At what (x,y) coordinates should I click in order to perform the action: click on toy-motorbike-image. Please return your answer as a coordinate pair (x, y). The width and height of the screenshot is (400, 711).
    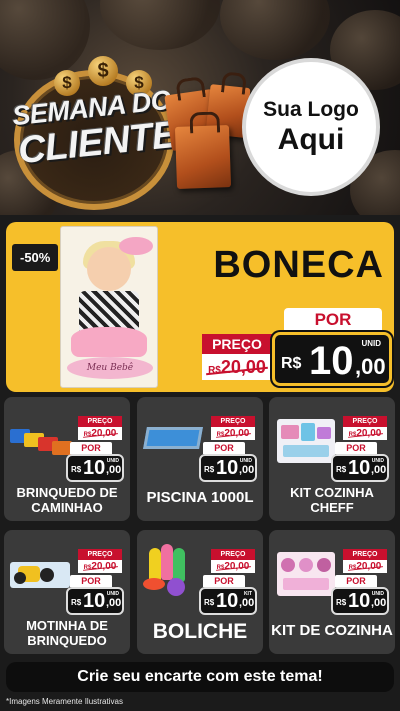
    Looking at the image, I should click on (41, 572).